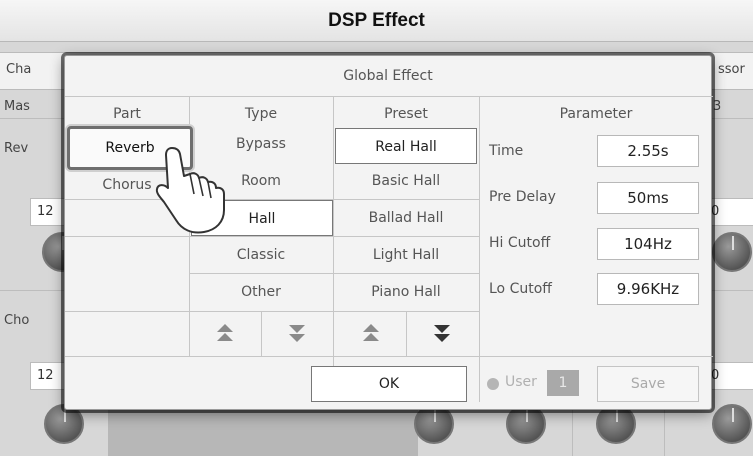 The image size is (753, 456). I want to click on type-scroll-down-icon, so click(297, 333).